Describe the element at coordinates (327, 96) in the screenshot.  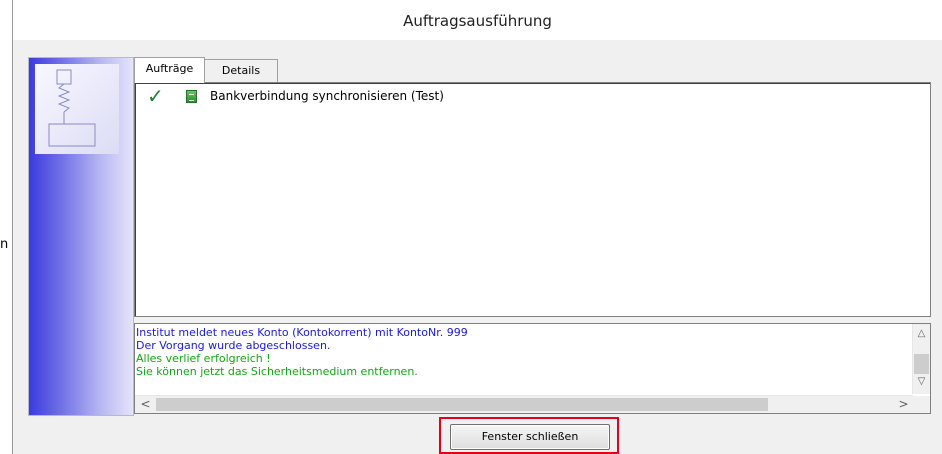
I see `job-label: Bankverbindung synchronisieren (Test)` at that location.